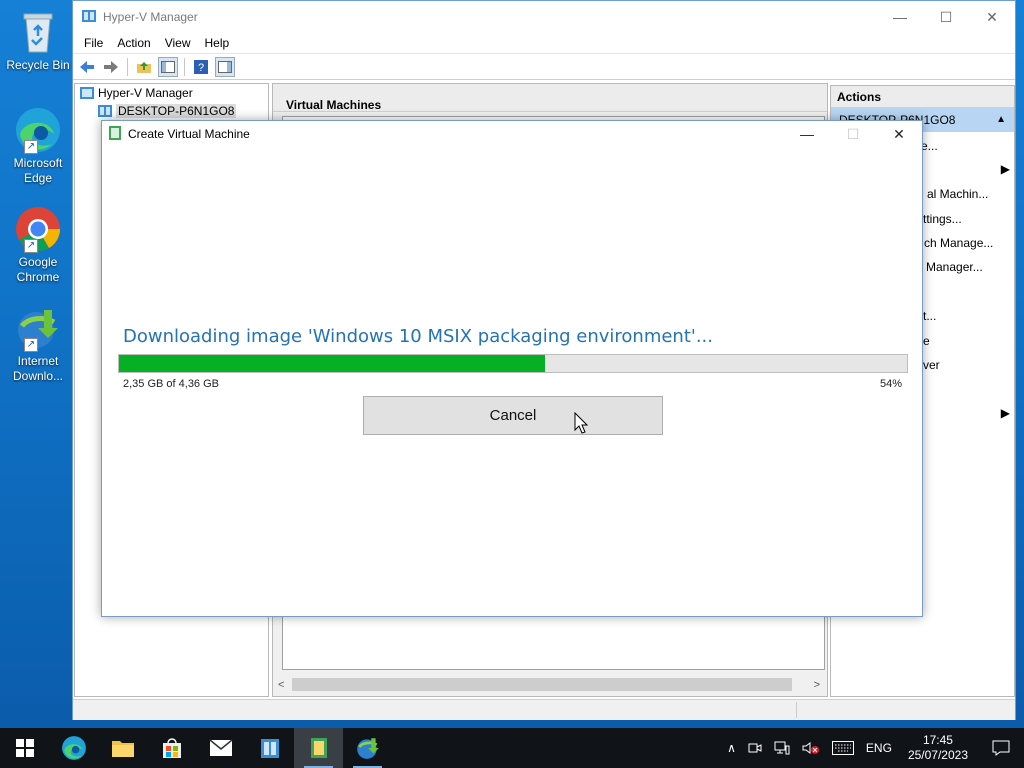  I want to click on scroll-left-icon: <, so click(281, 685).